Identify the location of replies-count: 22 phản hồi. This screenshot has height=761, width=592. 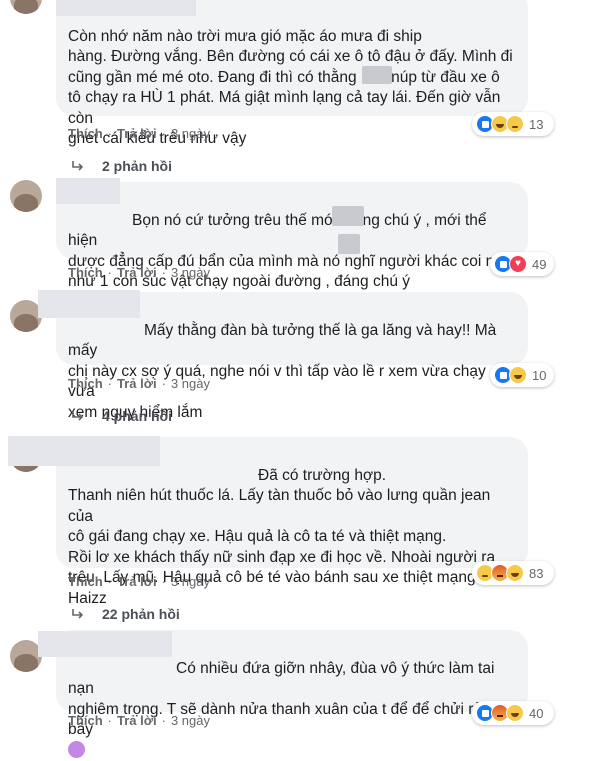
(141, 614).